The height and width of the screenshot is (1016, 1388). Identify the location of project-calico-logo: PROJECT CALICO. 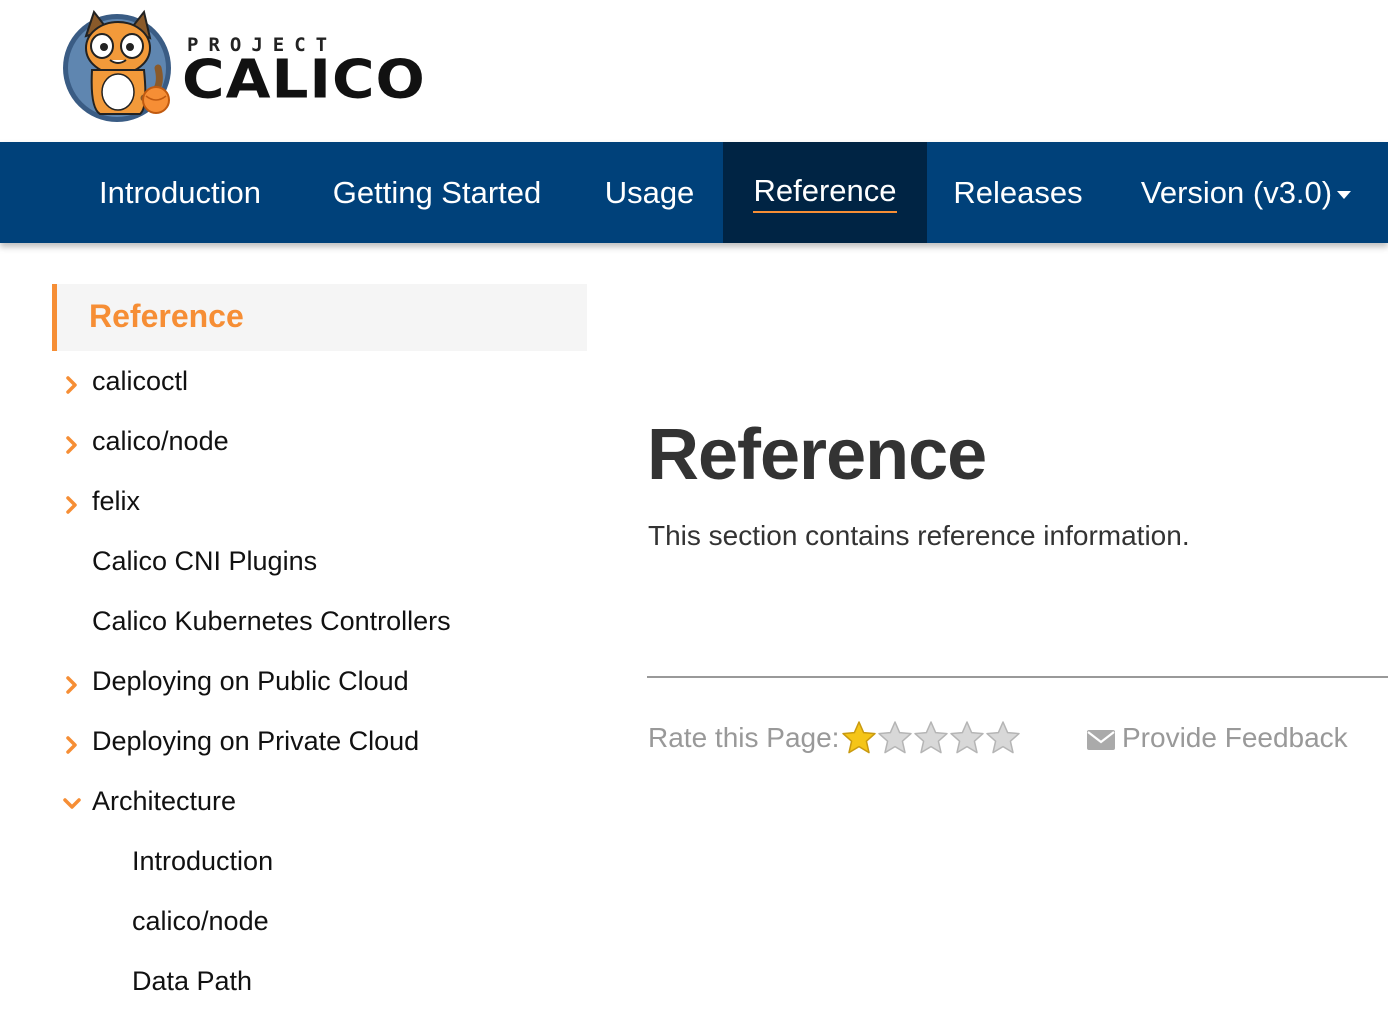
(242, 65).